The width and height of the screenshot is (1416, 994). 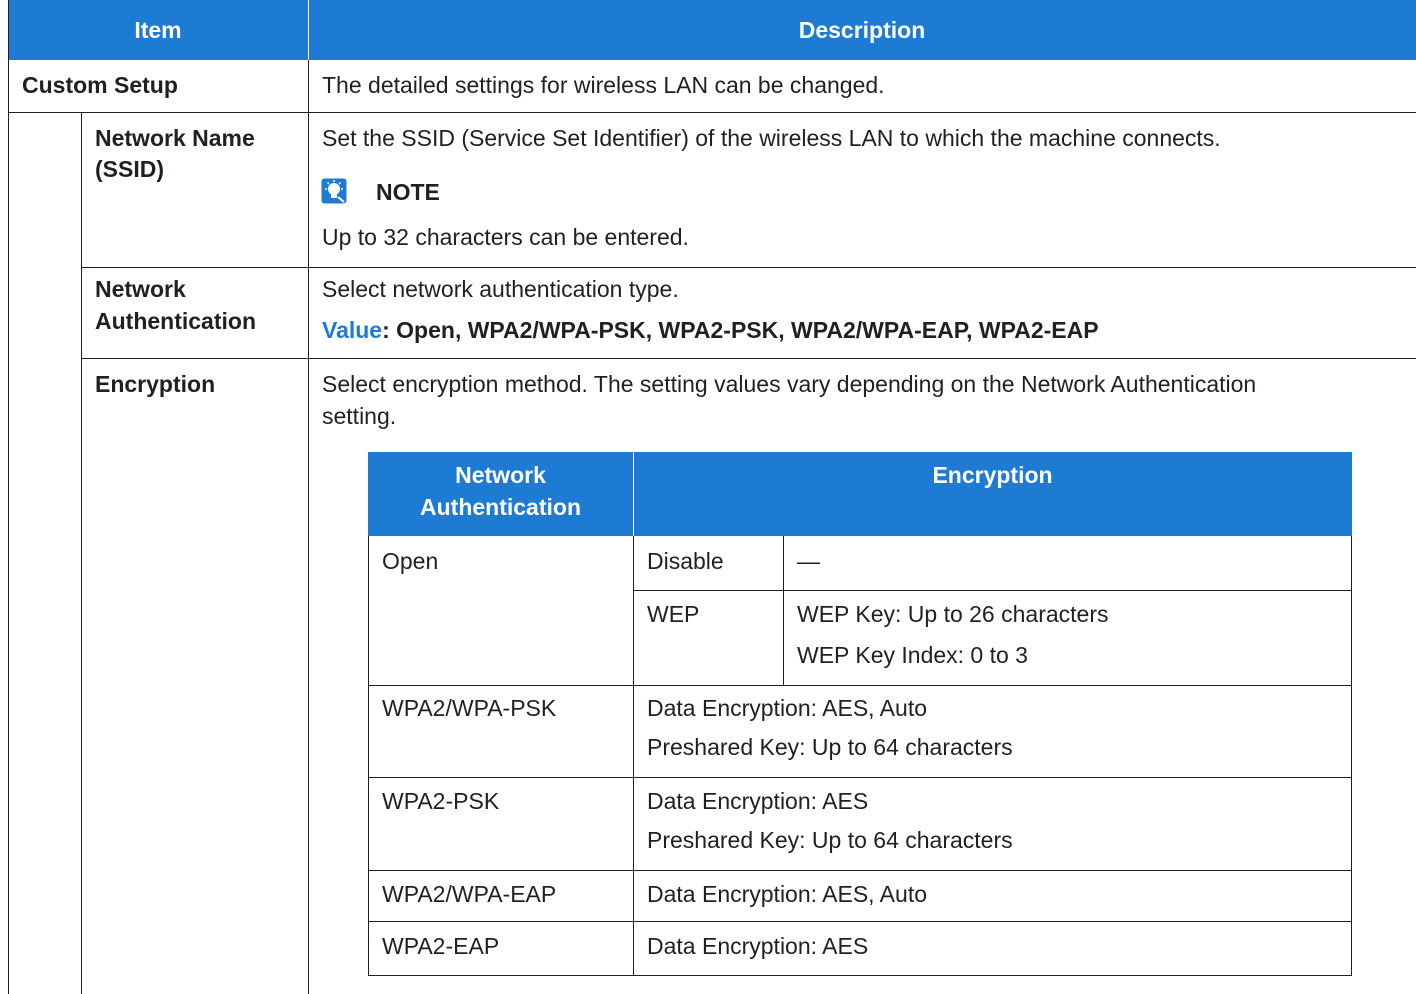 I want to click on header-item: Item, so click(x=158, y=30).